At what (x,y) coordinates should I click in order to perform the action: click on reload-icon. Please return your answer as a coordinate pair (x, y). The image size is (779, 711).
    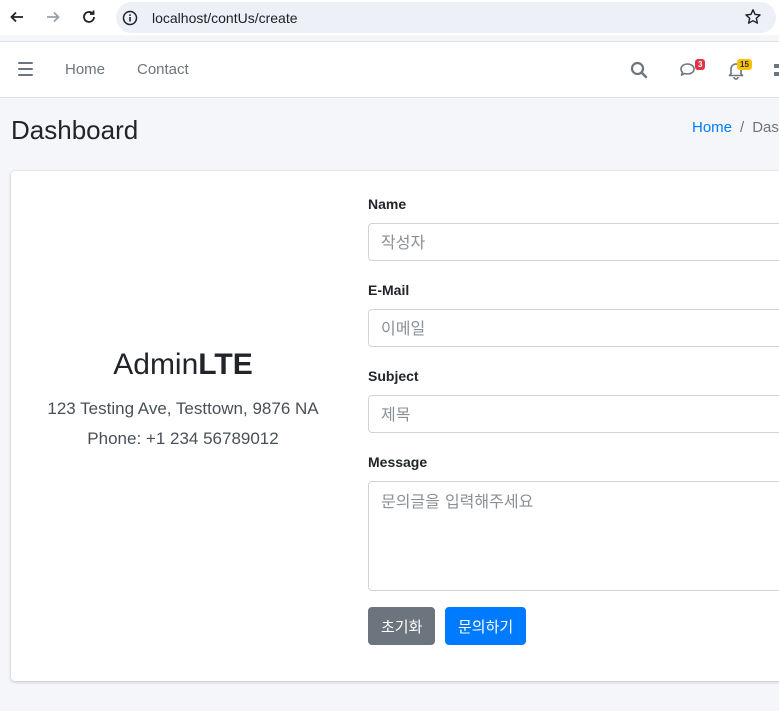
    Looking at the image, I should click on (89, 16).